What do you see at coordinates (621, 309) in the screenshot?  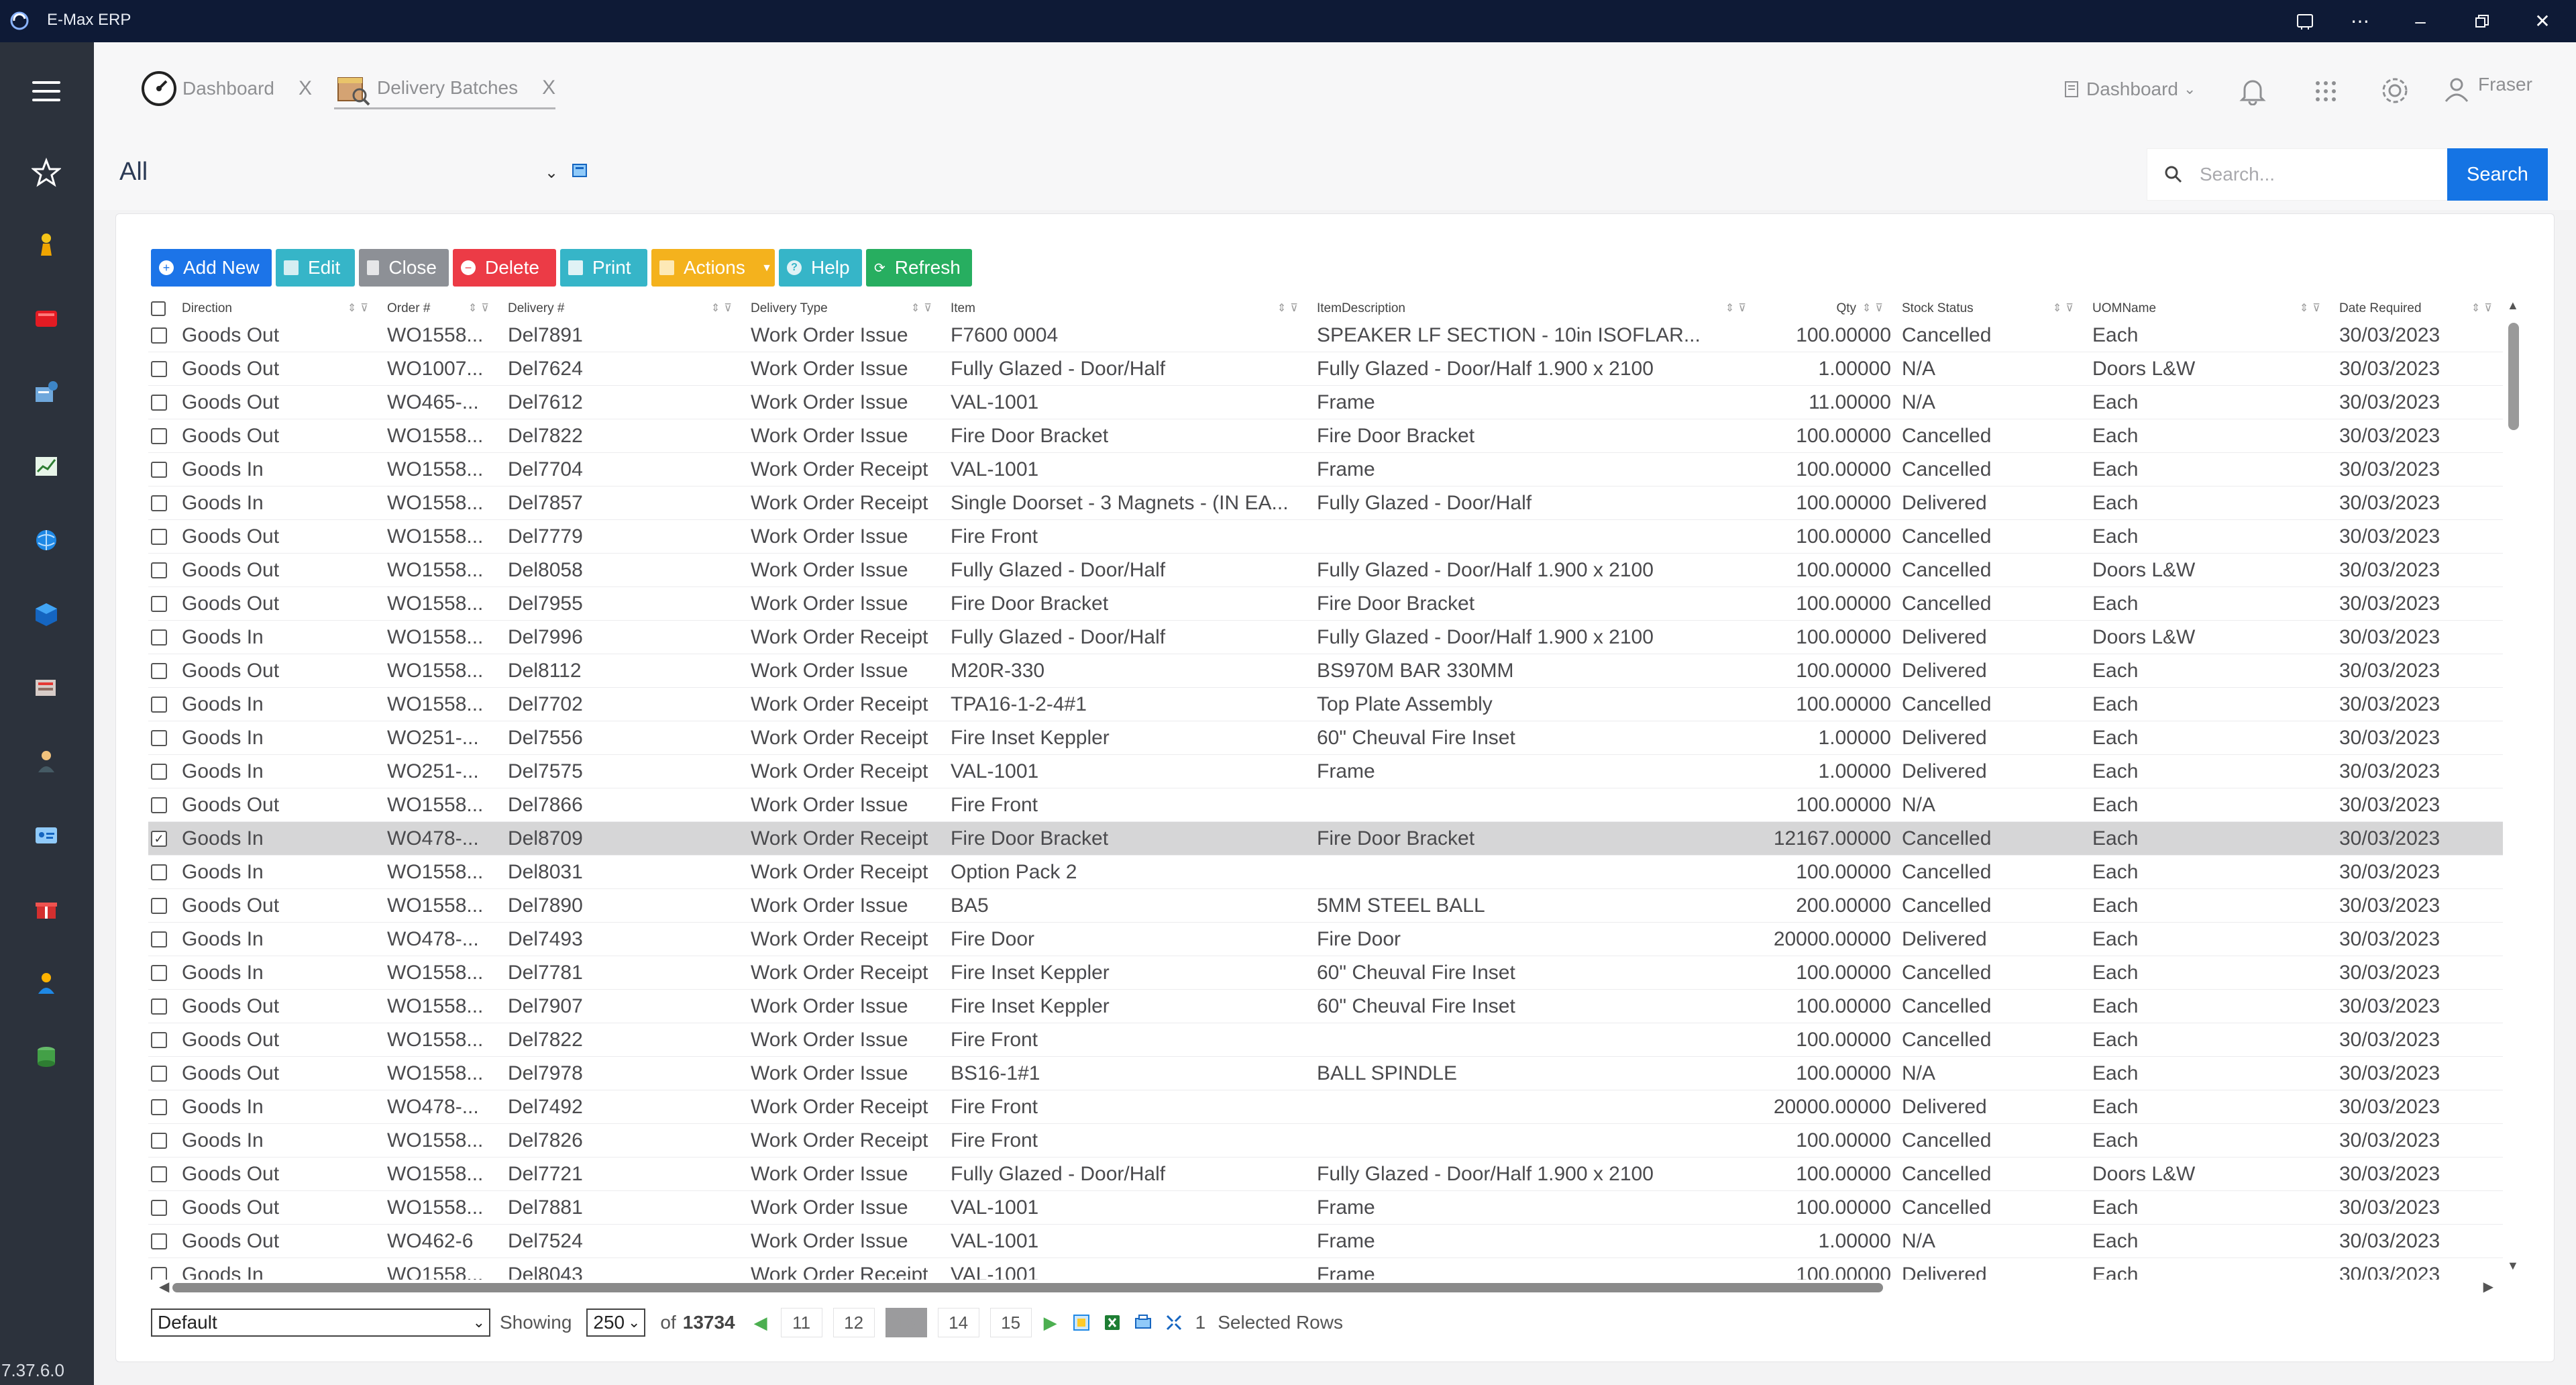 I see `column-header: Delivery # ⇕⊽` at bounding box center [621, 309].